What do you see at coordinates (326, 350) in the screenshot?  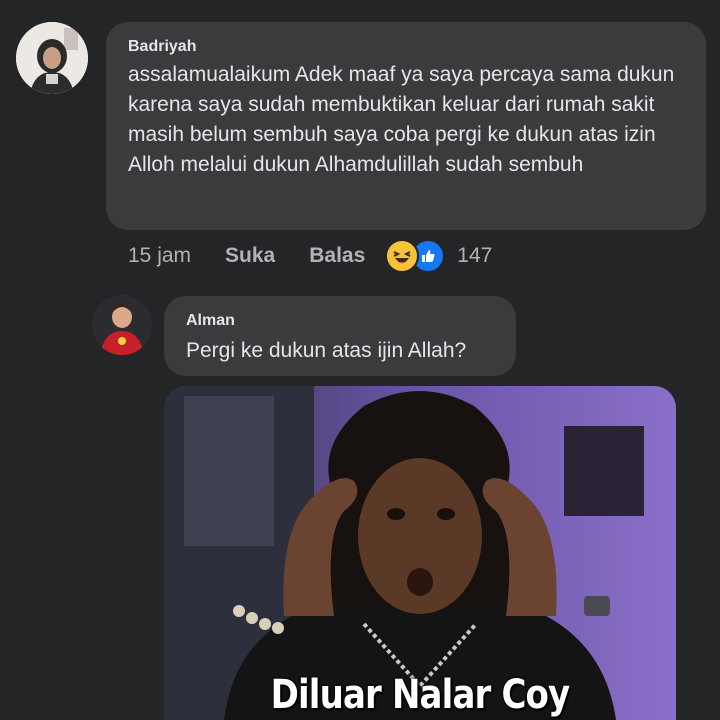 I see `comment-text: Pergi ke dukun atas ijin Allah?` at bounding box center [326, 350].